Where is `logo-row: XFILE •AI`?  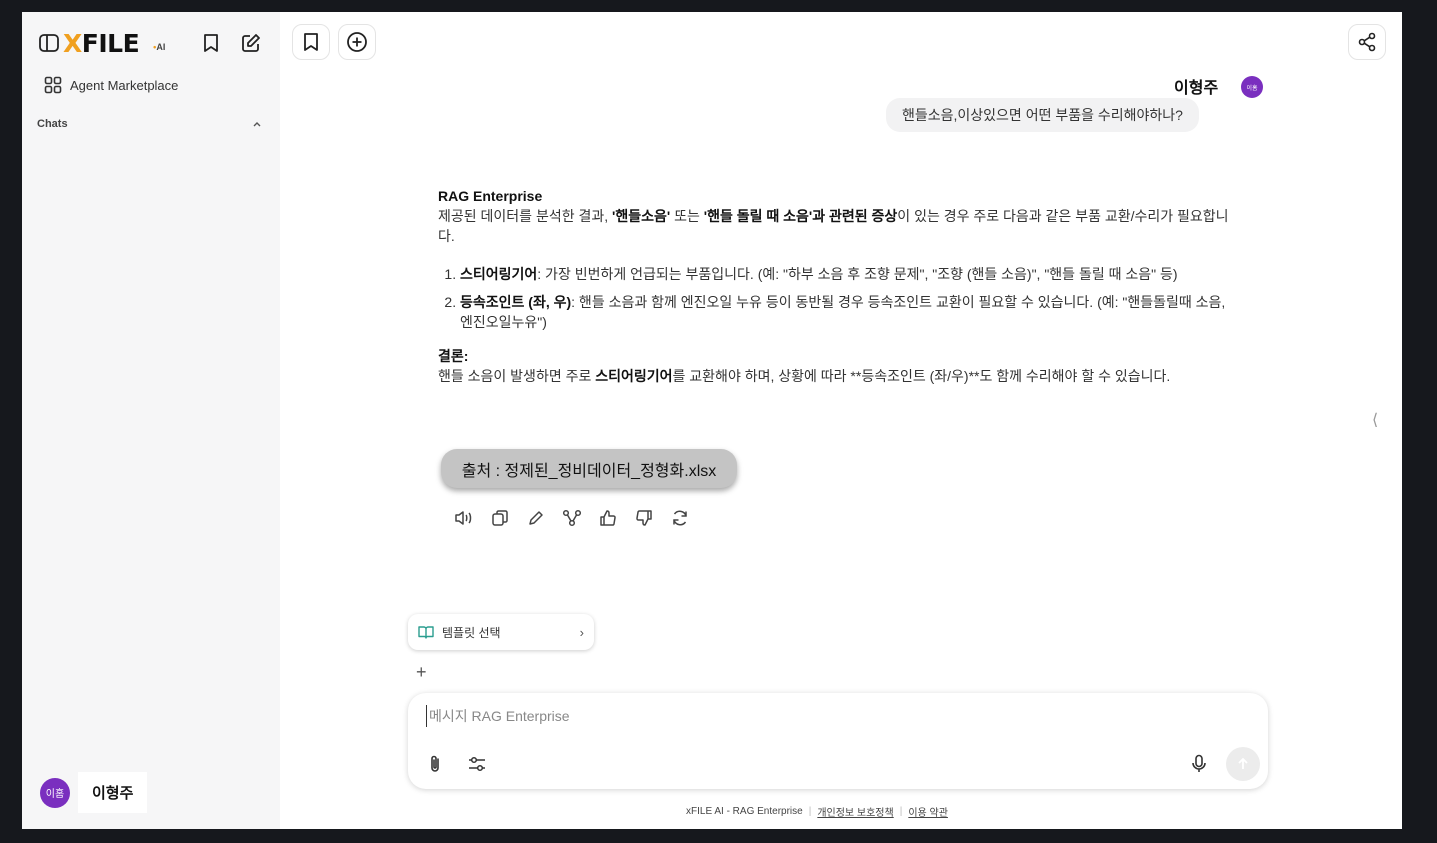
logo-row: XFILE •AI is located at coordinates (152, 43).